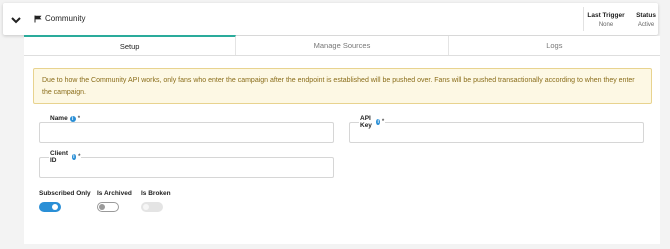 The height and width of the screenshot is (249, 670). Describe the element at coordinates (130, 45) in the screenshot. I see `tab-setup: Setup` at that location.